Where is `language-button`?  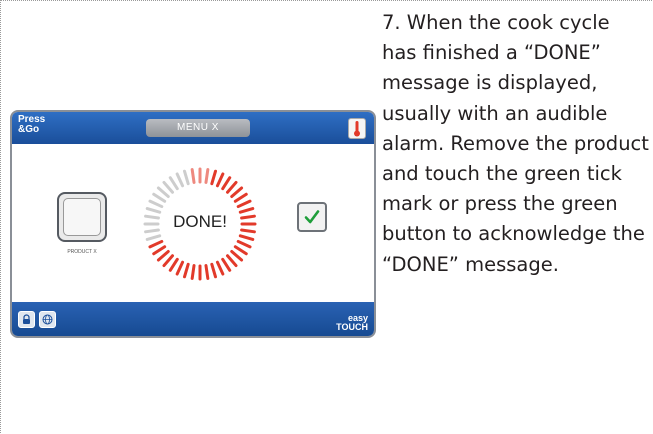 language-button is located at coordinates (47, 319).